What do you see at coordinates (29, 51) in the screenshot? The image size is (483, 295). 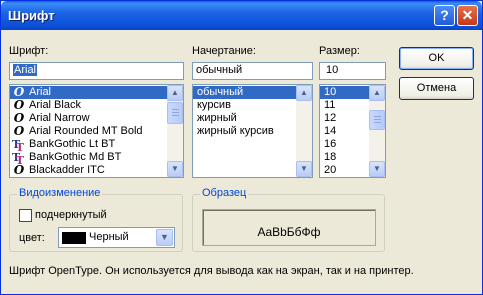 I see `font-label: Шрифт:` at bounding box center [29, 51].